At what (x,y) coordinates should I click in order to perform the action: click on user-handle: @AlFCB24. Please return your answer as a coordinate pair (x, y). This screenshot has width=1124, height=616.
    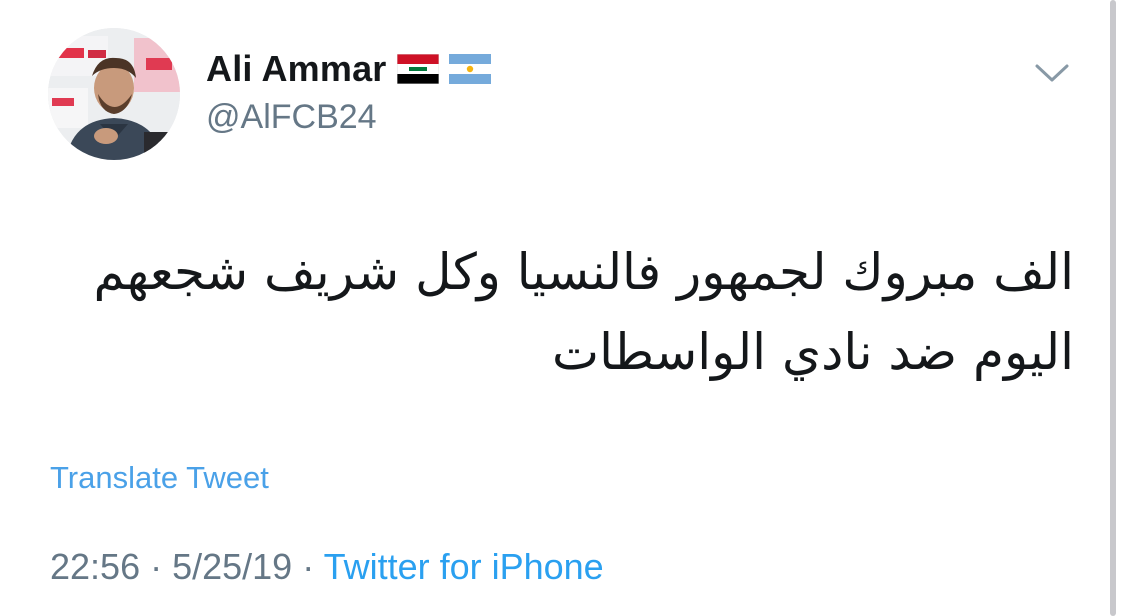
    Looking at the image, I should click on (291, 117).